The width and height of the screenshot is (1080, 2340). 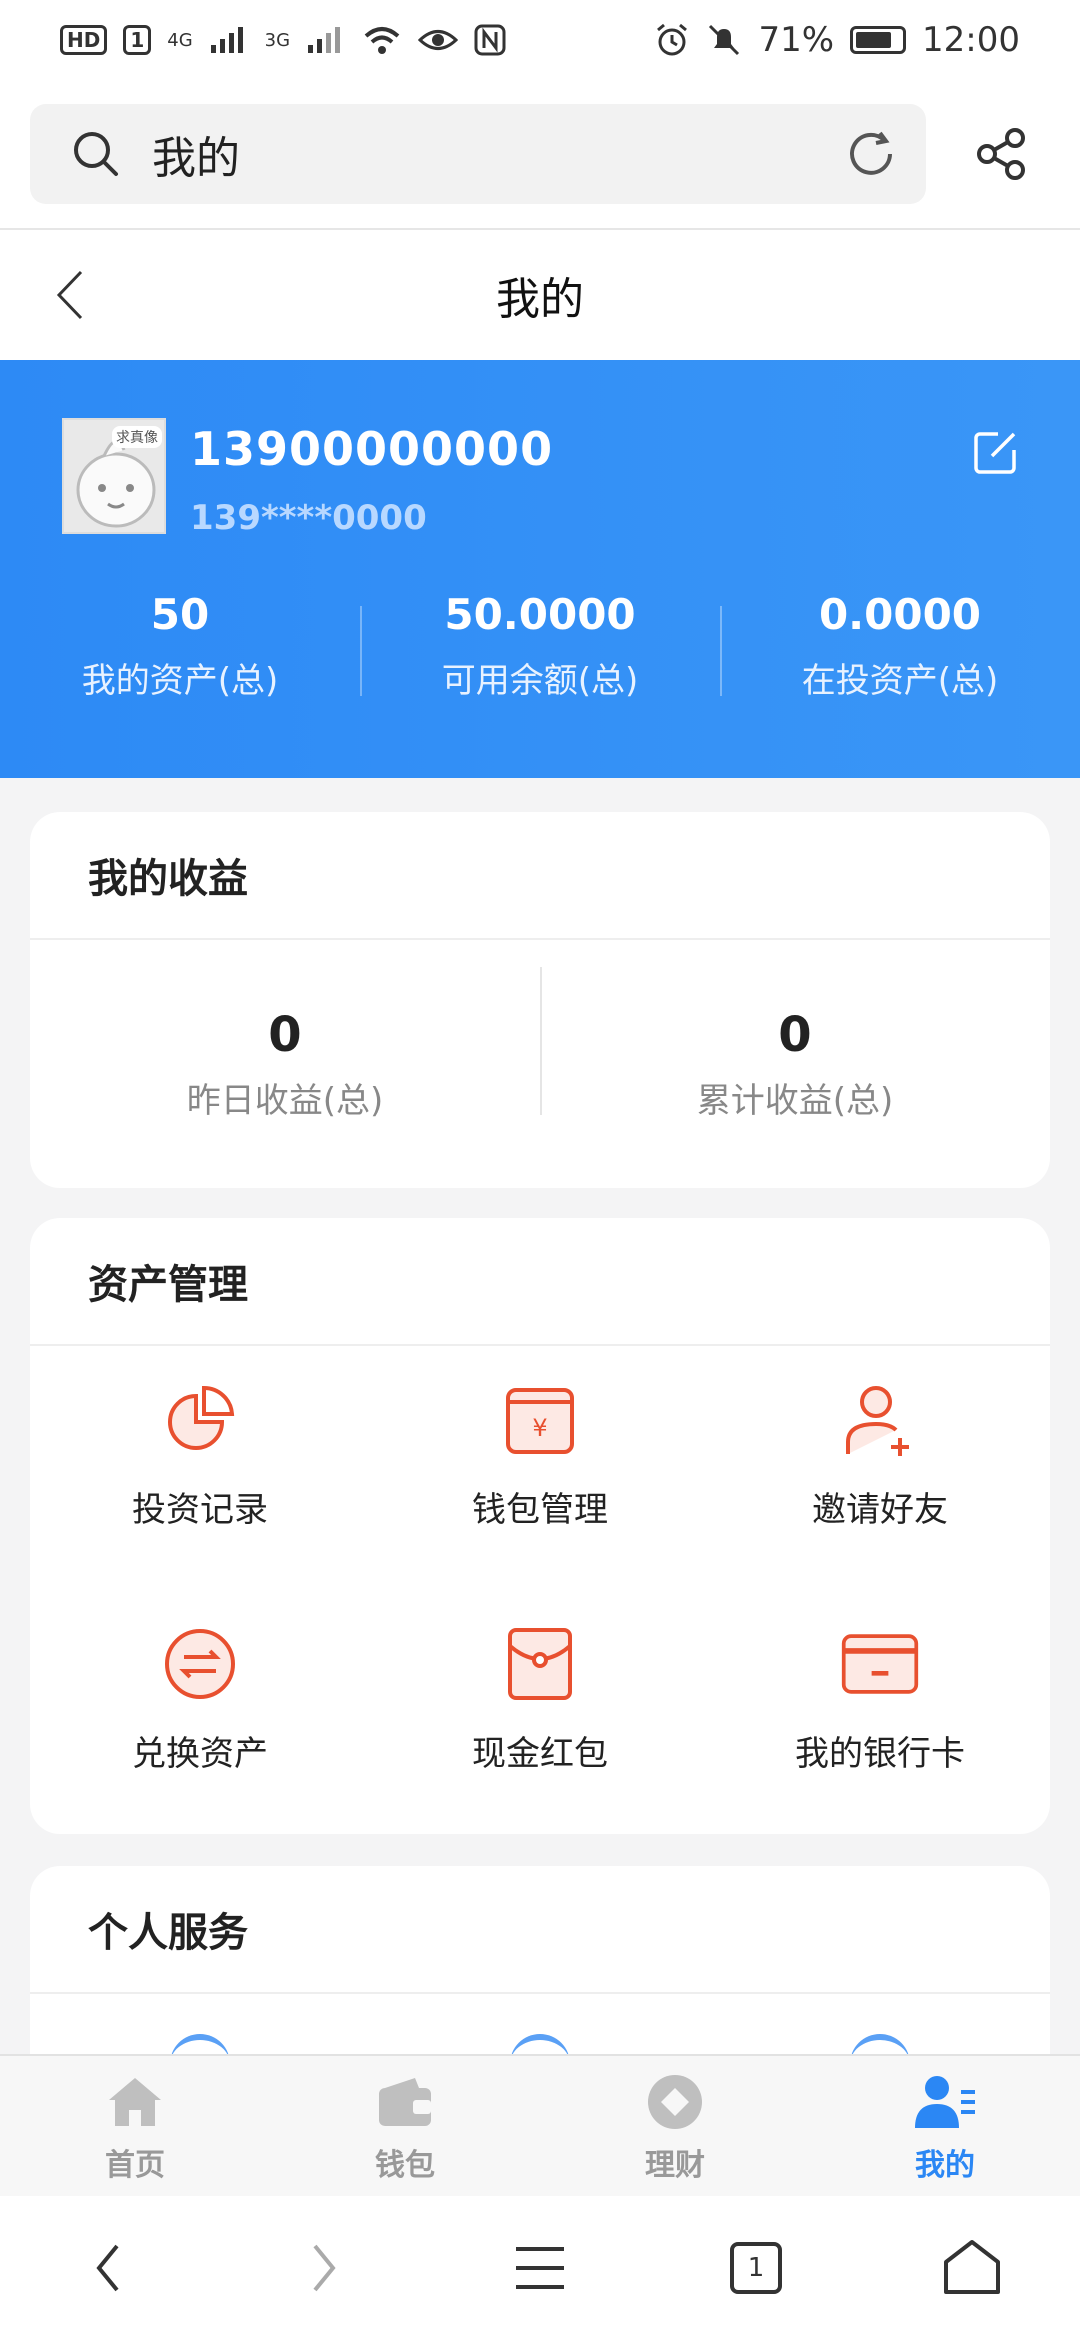 What do you see at coordinates (540, 614) in the screenshot?
I see `stat-value: 50.0000` at bounding box center [540, 614].